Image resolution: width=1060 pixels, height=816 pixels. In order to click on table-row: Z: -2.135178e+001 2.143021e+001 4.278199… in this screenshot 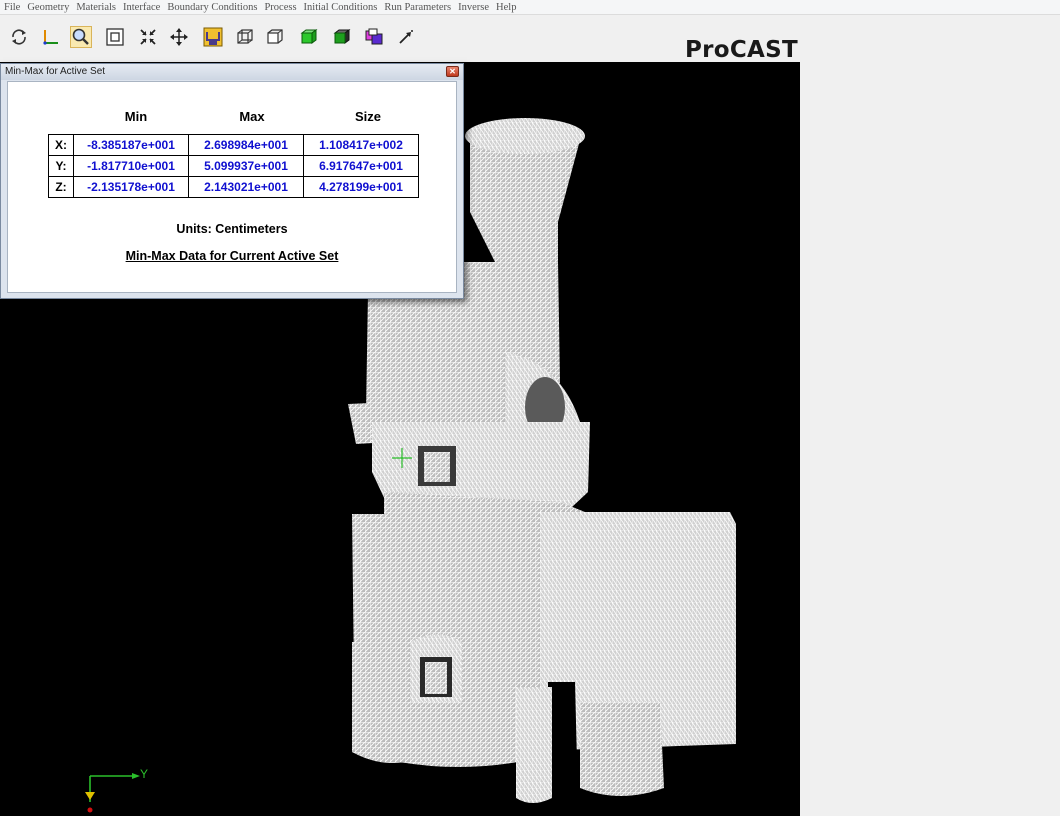, I will do `click(233, 187)`.